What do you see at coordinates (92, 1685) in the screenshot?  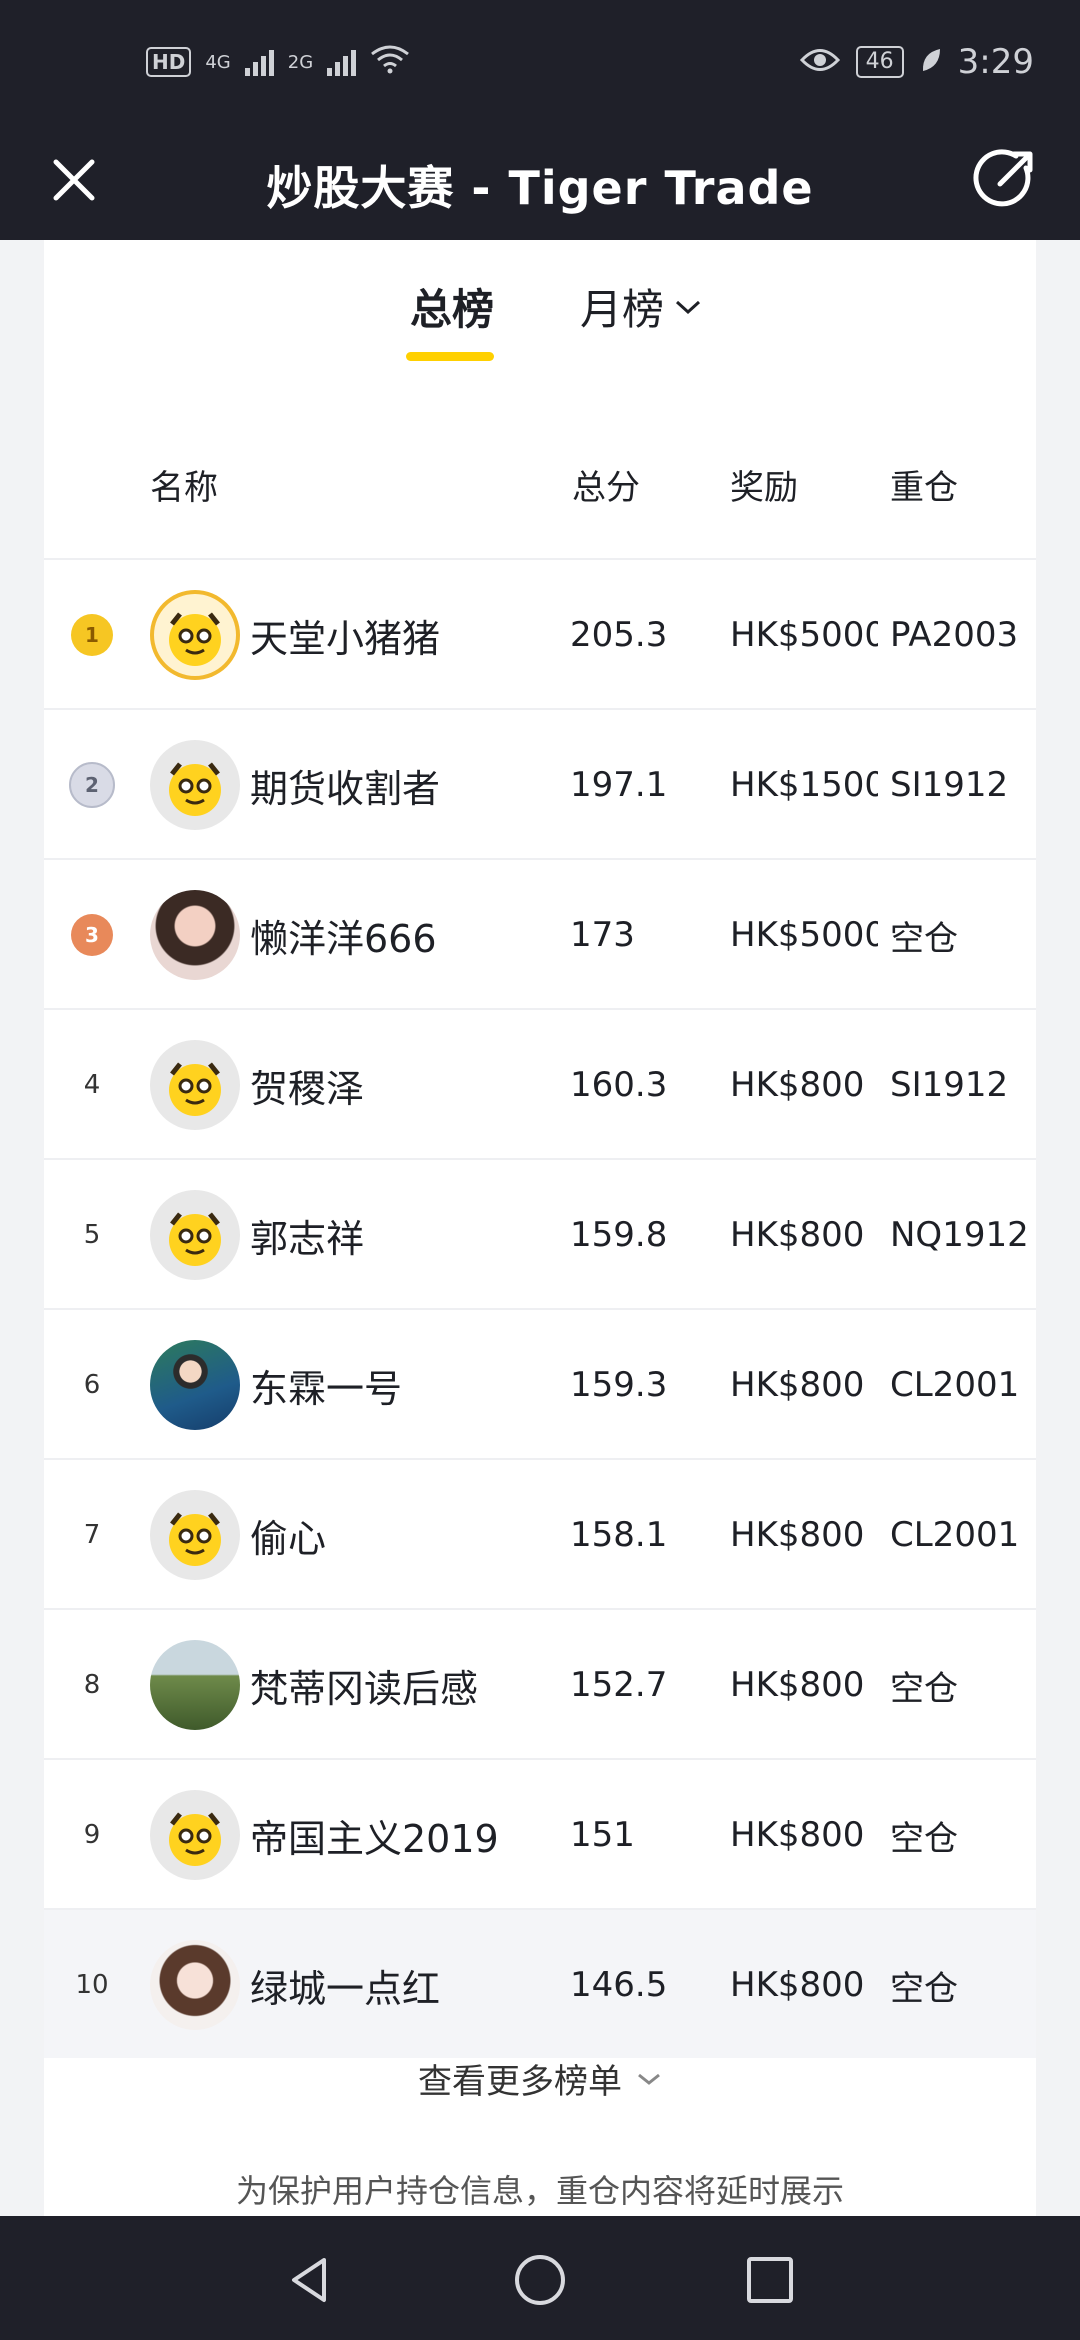 I see `rank-number: 8` at bounding box center [92, 1685].